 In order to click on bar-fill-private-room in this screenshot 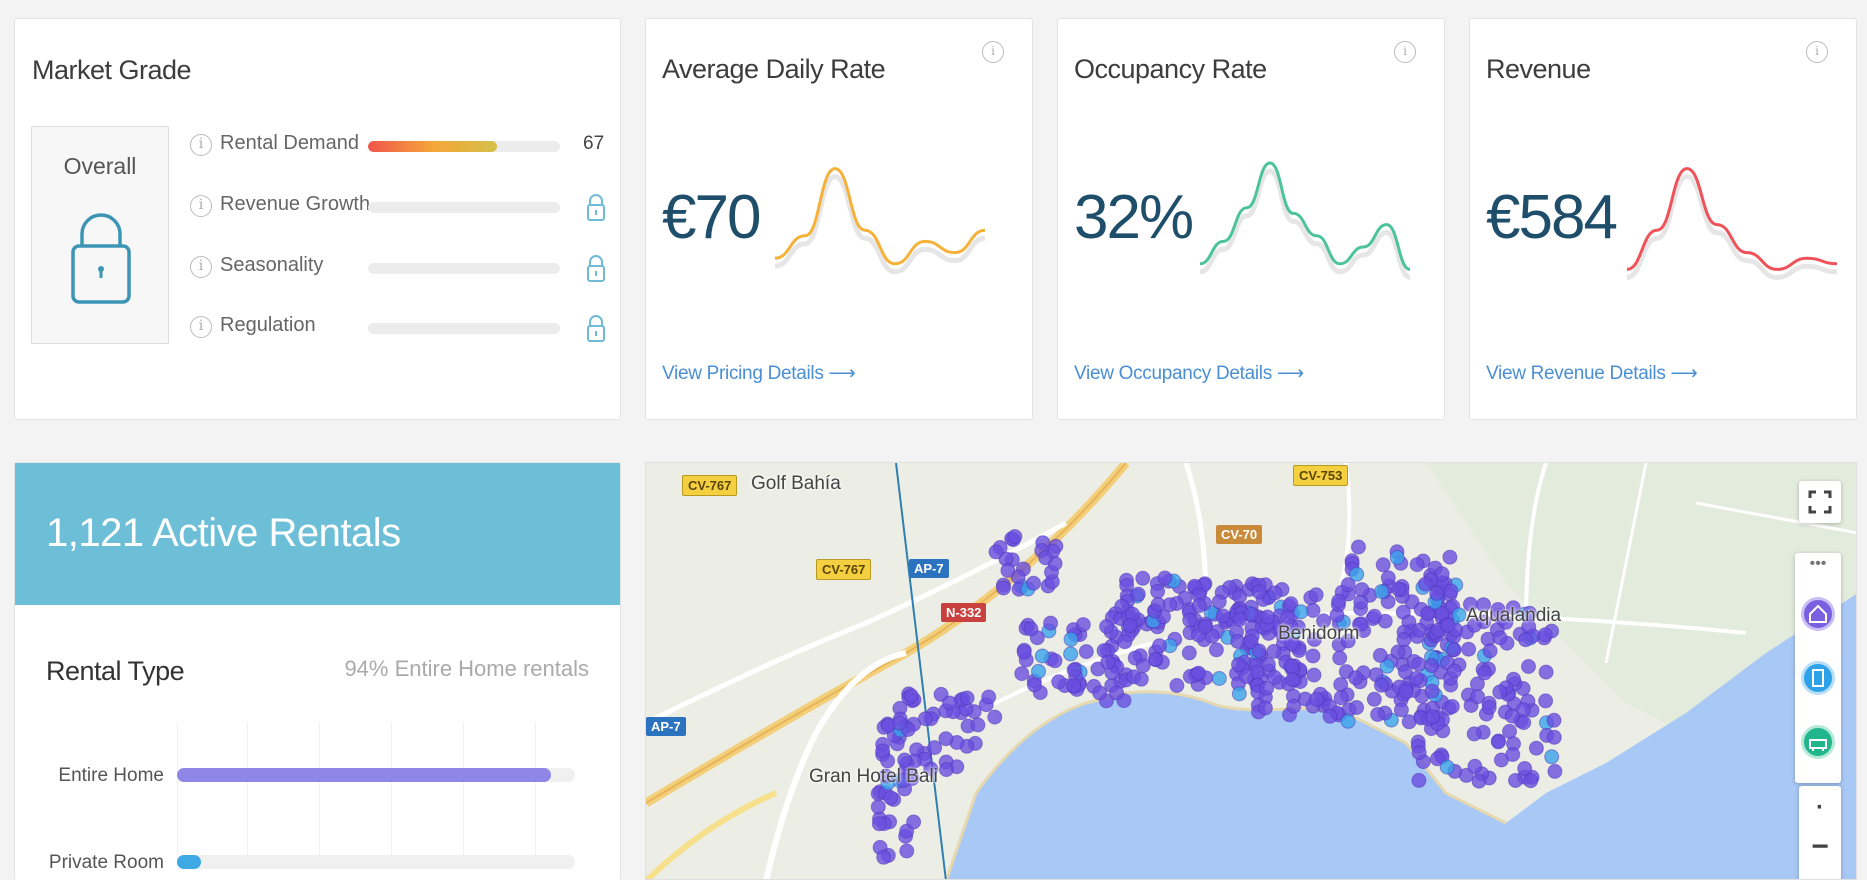, I will do `click(189, 862)`.